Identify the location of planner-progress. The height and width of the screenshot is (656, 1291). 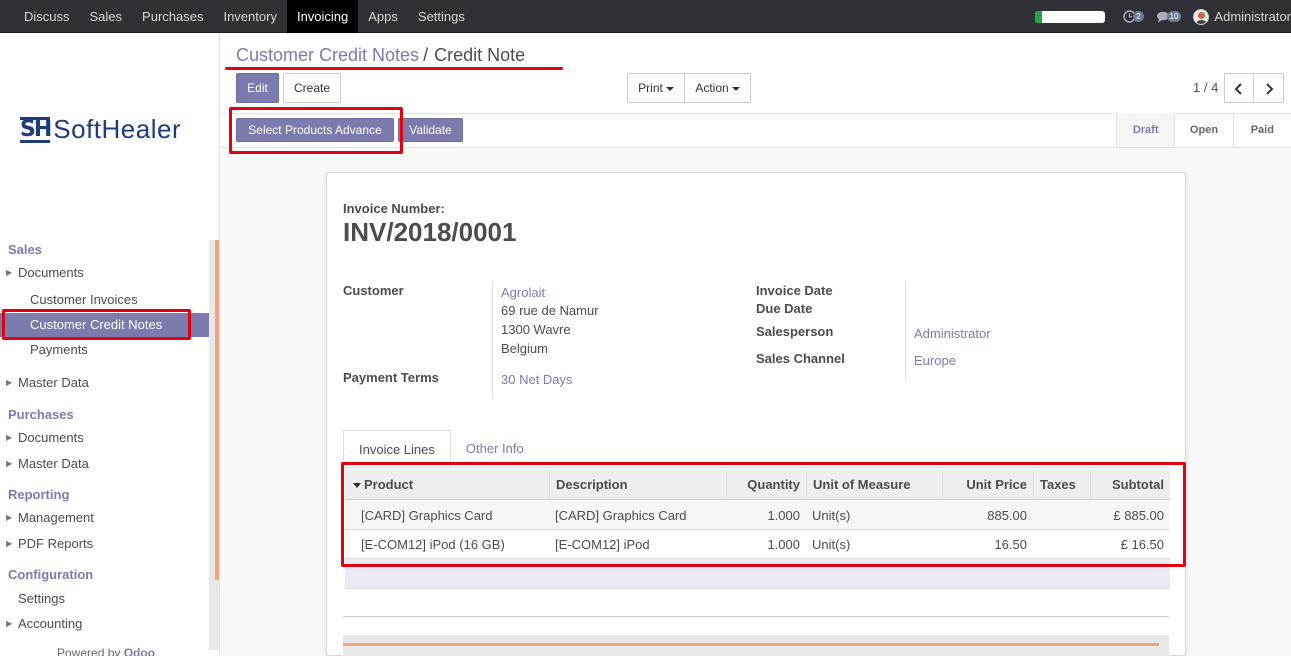
(1070, 16).